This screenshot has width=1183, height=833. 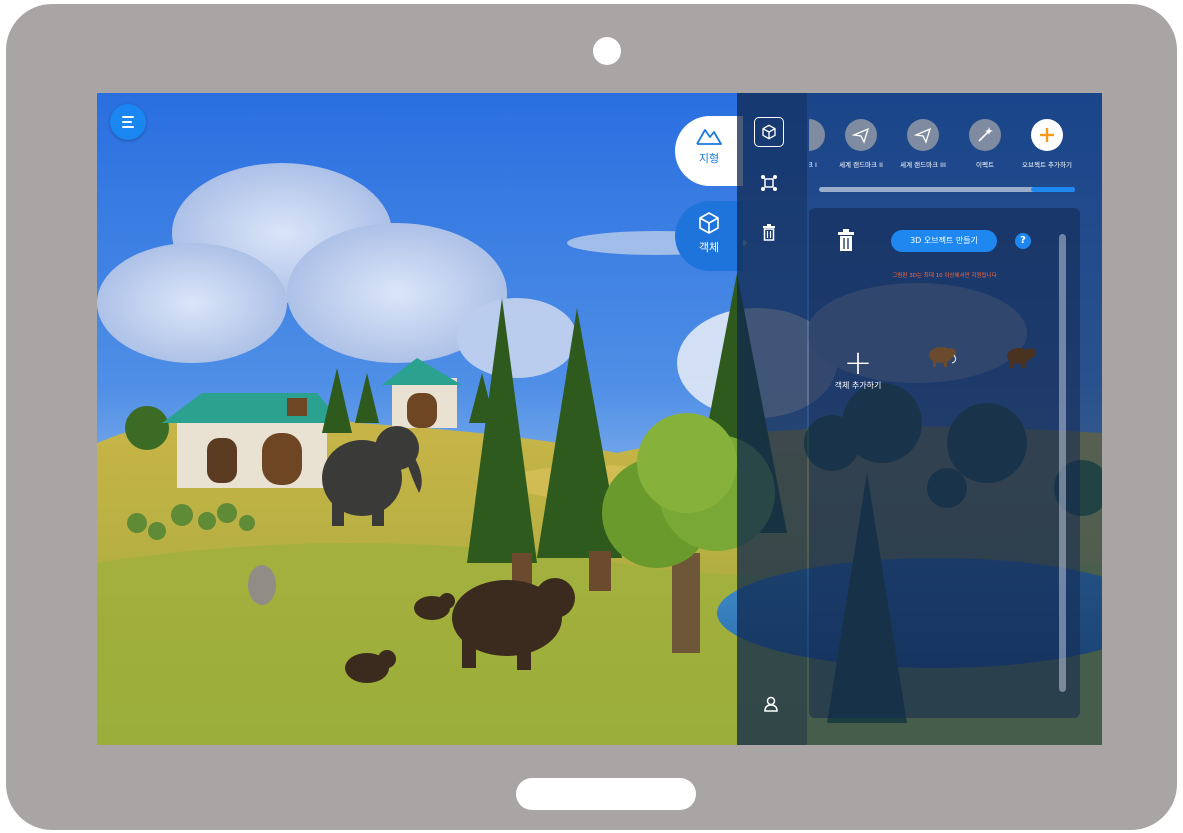 I want to click on cube-icon, so click(x=709, y=223).